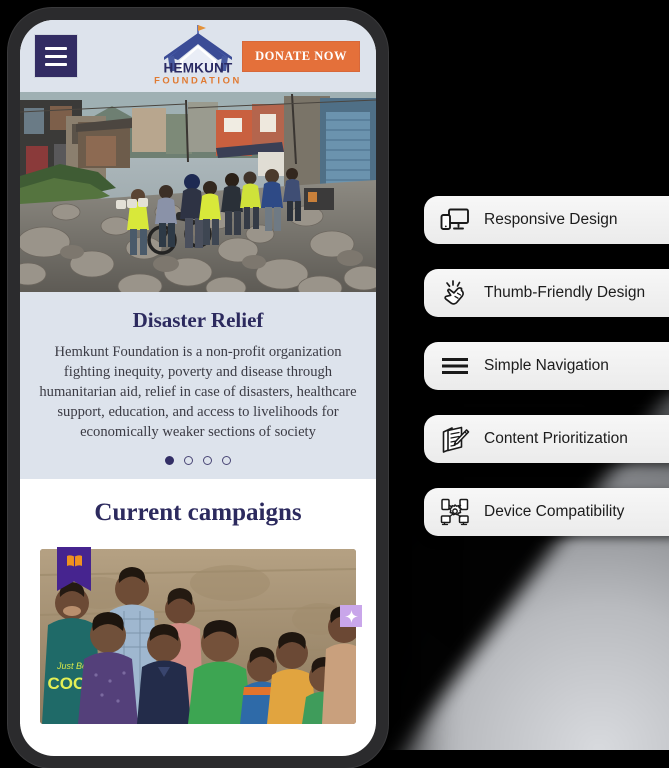  What do you see at coordinates (74, 561) in the screenshot?
I see `book-icon` at bounding box center [74, 561].